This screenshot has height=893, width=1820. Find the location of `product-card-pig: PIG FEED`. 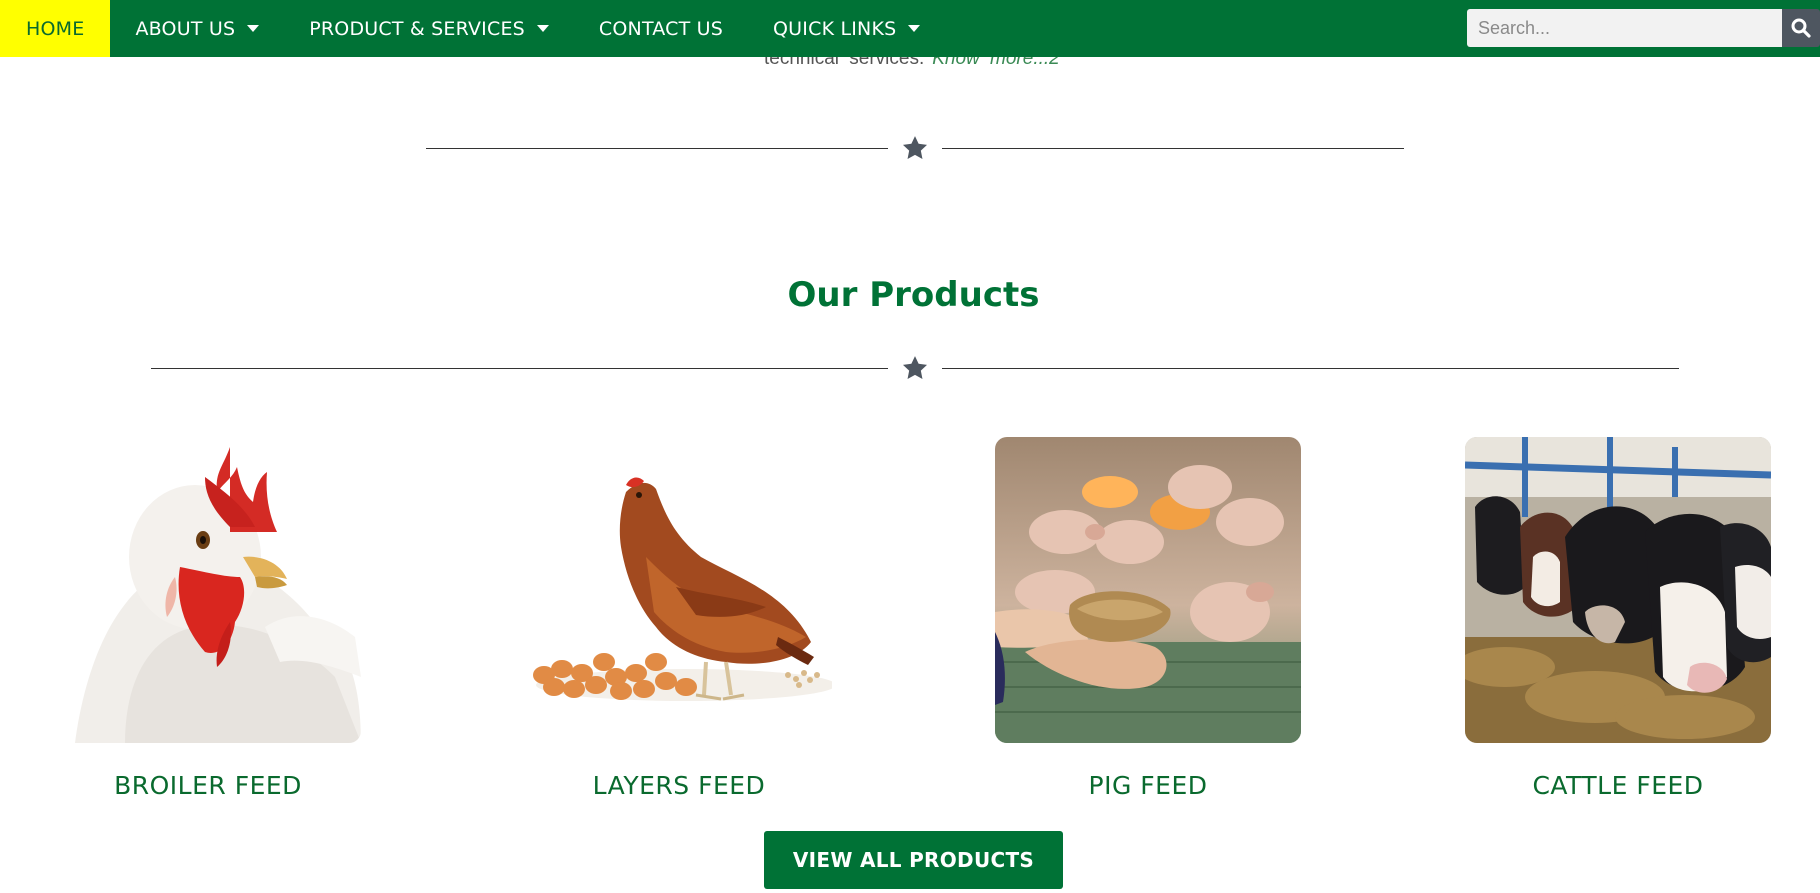

product-card-pig: PIG FEED is located at coordinates (1148, 618).